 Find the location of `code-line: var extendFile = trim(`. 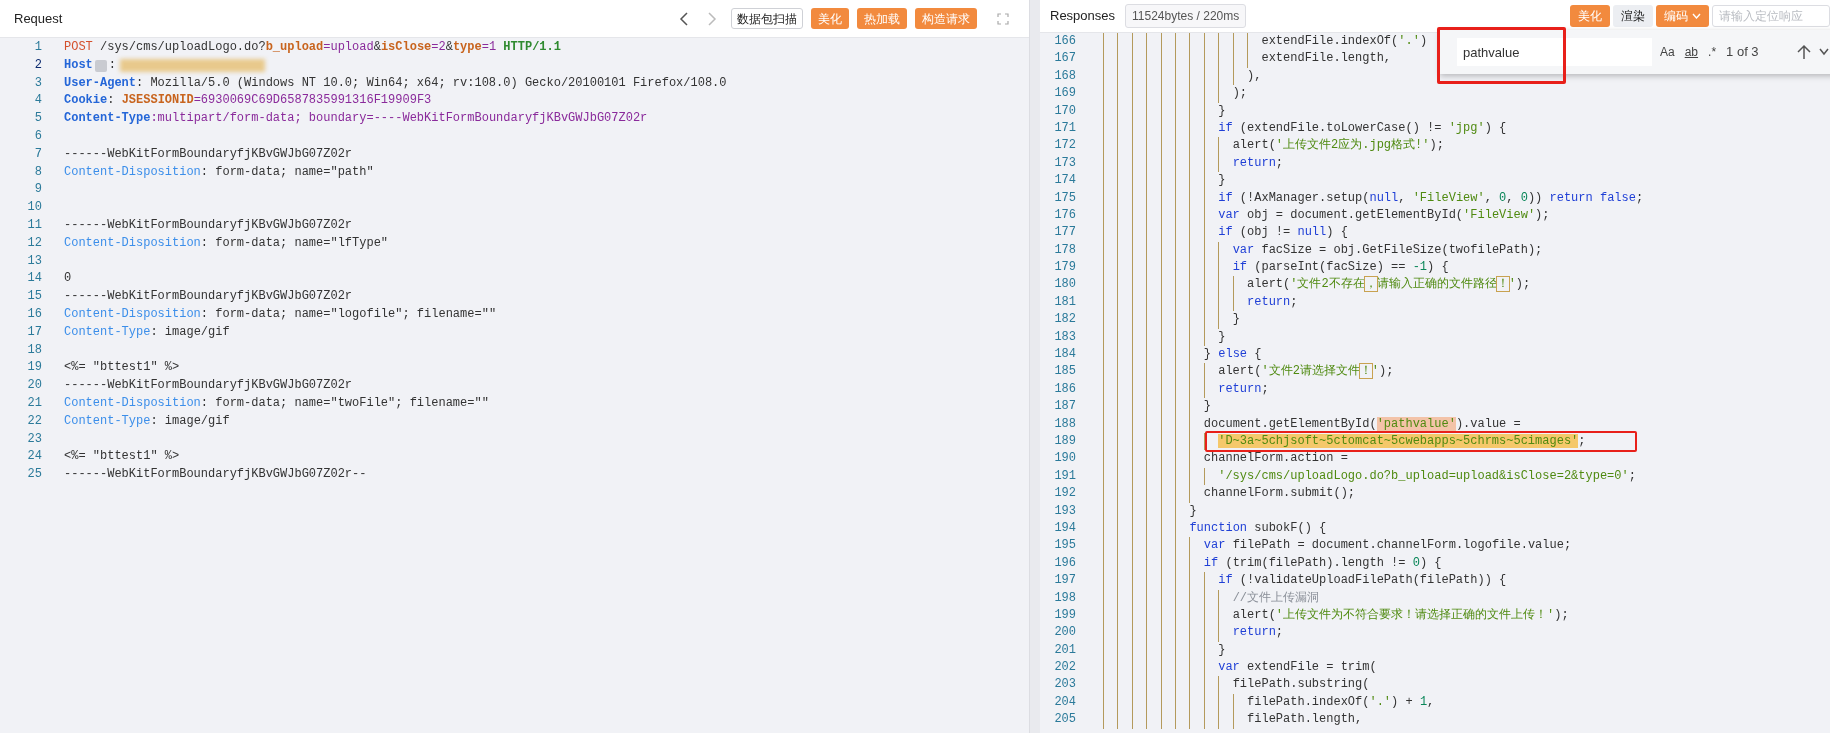

code-line: var extendFile = trim( is located at coordinates (1240, 668).